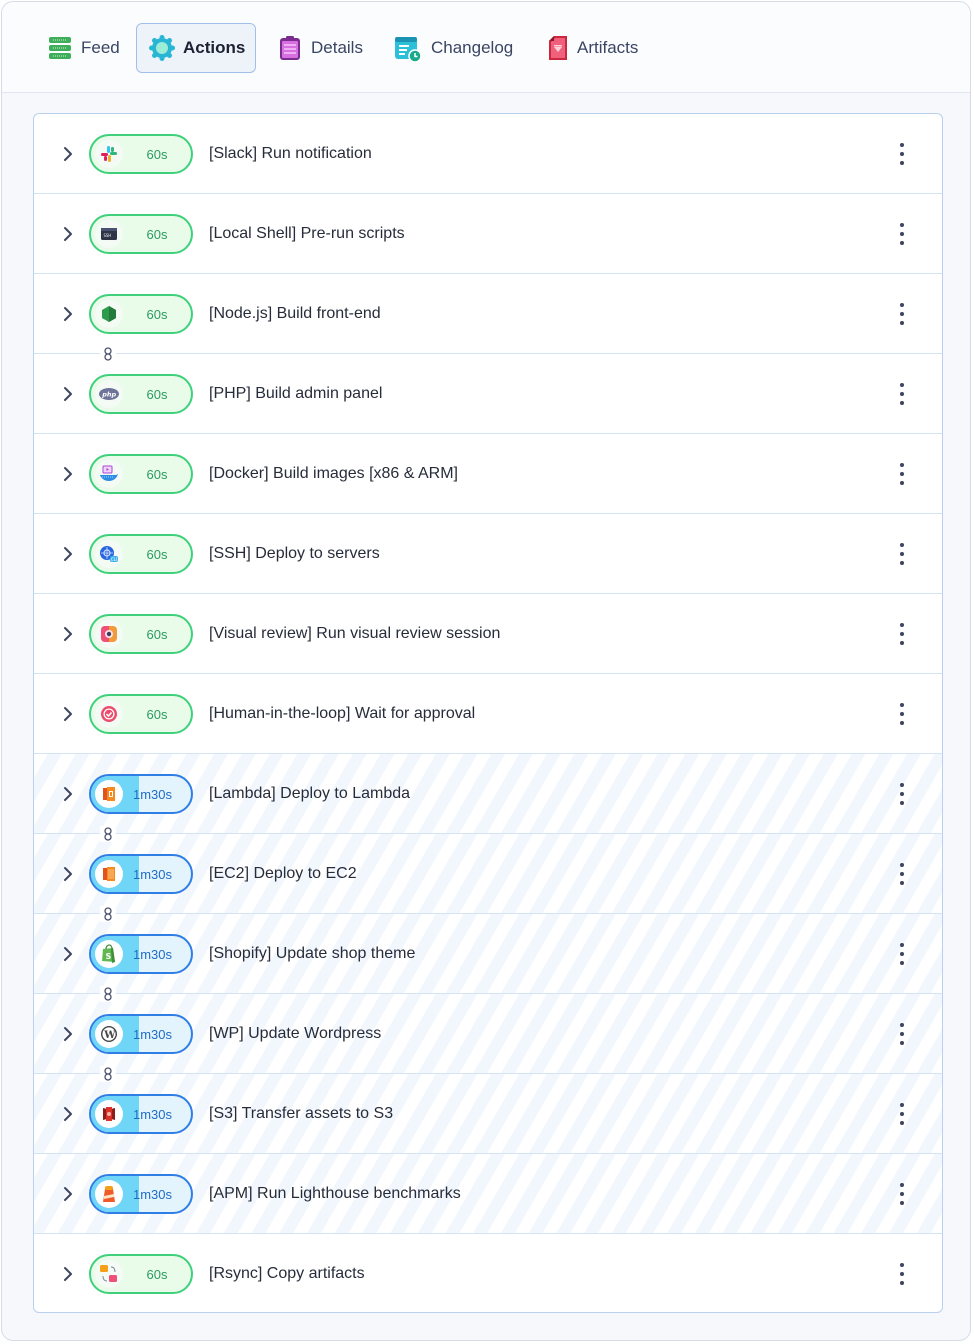 Image resolution: width=974 pixels, height=1344 pixels. What do you see at coordinates (558, 48) in the screenshot?
I see `artifact-file-icon` at bounding box center [558, 48].